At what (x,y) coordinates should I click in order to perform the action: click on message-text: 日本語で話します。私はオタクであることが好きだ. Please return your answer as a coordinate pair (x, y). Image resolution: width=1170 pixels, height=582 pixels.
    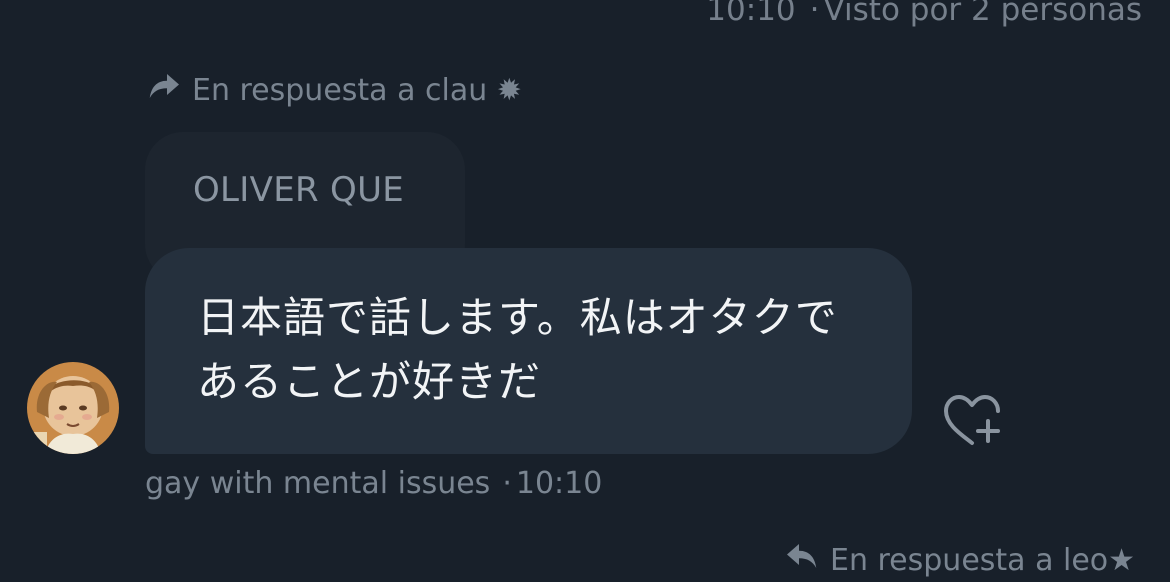
    Looking at the image, I should click on (517, 349).